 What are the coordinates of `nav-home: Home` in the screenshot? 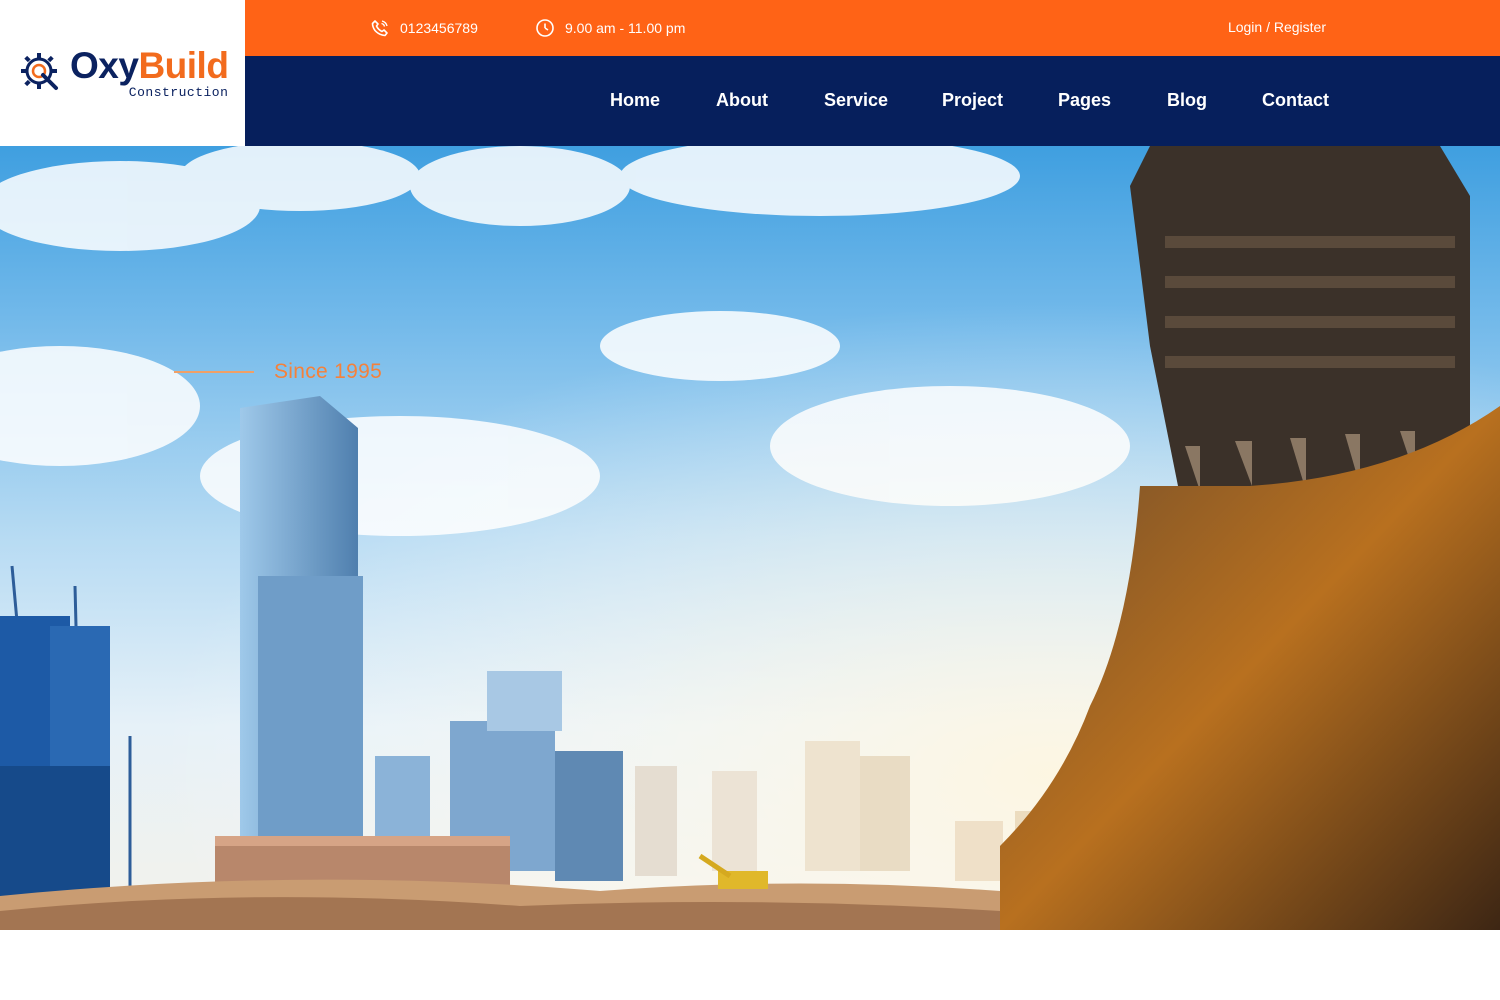 It's located at (635, 100).